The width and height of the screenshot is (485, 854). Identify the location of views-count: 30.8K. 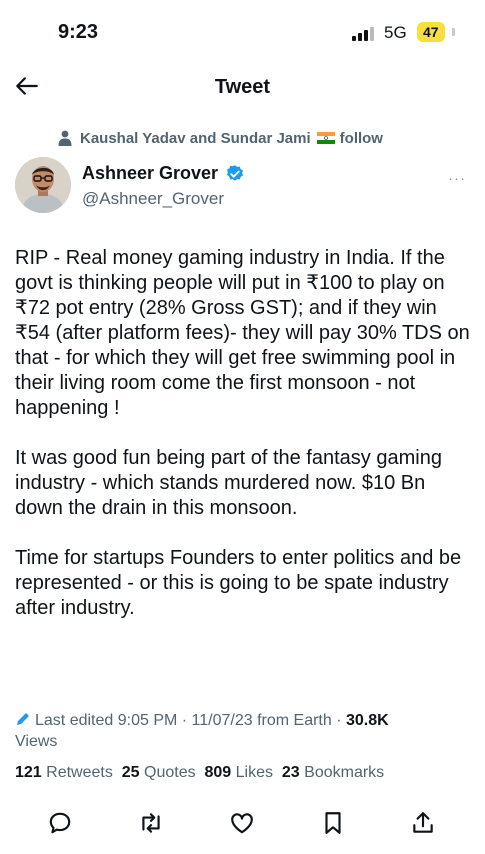
(367, 720).